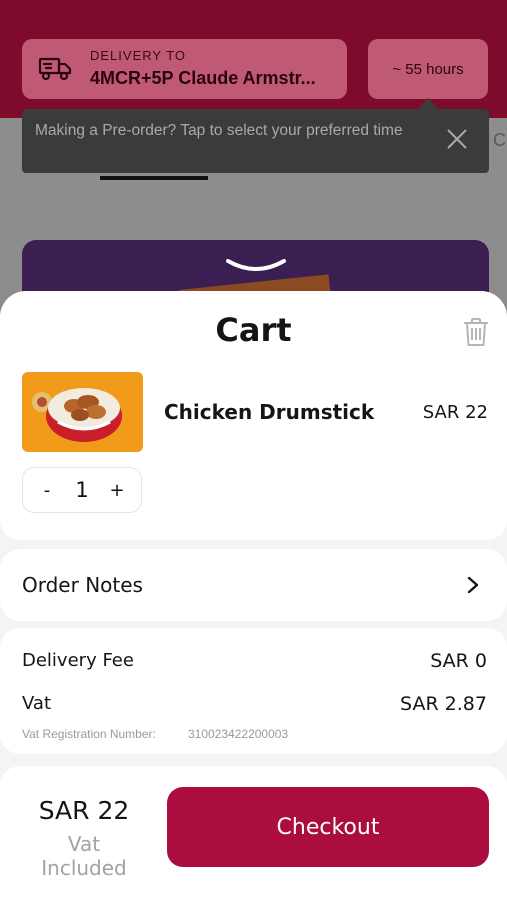  Describe the element at coordinates (154, 178) in the screenshot. I see `active-tab-indicator` at that location.